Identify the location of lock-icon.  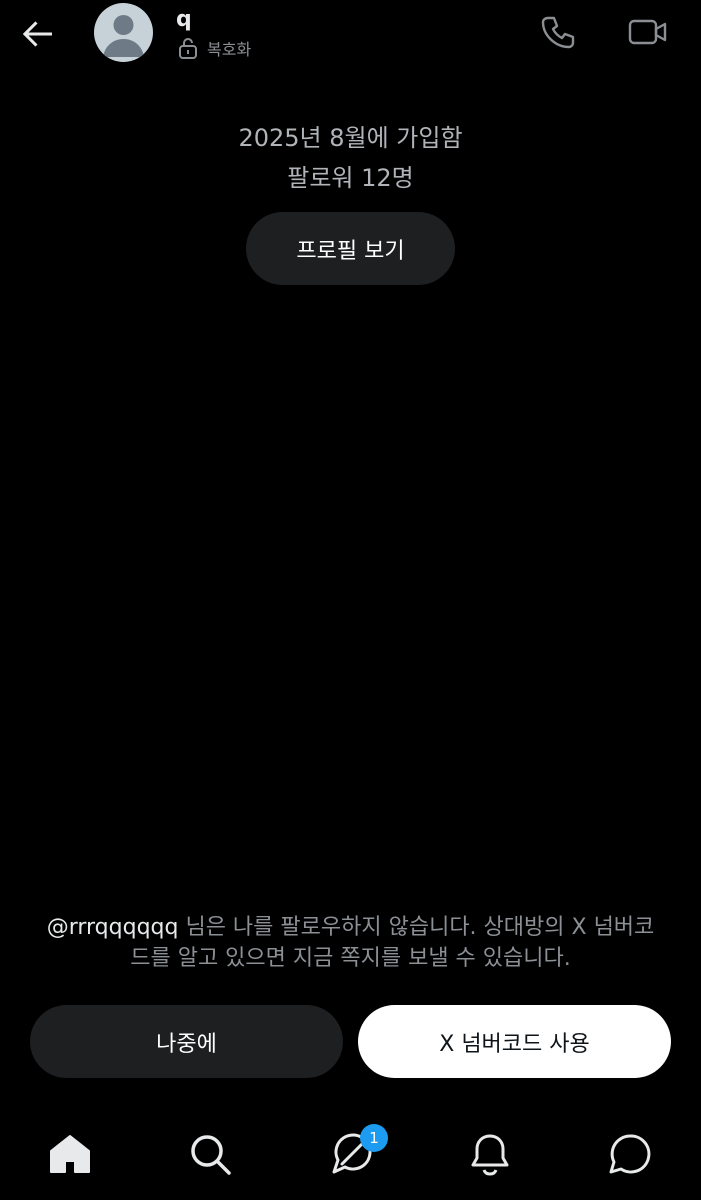
(188, 48).